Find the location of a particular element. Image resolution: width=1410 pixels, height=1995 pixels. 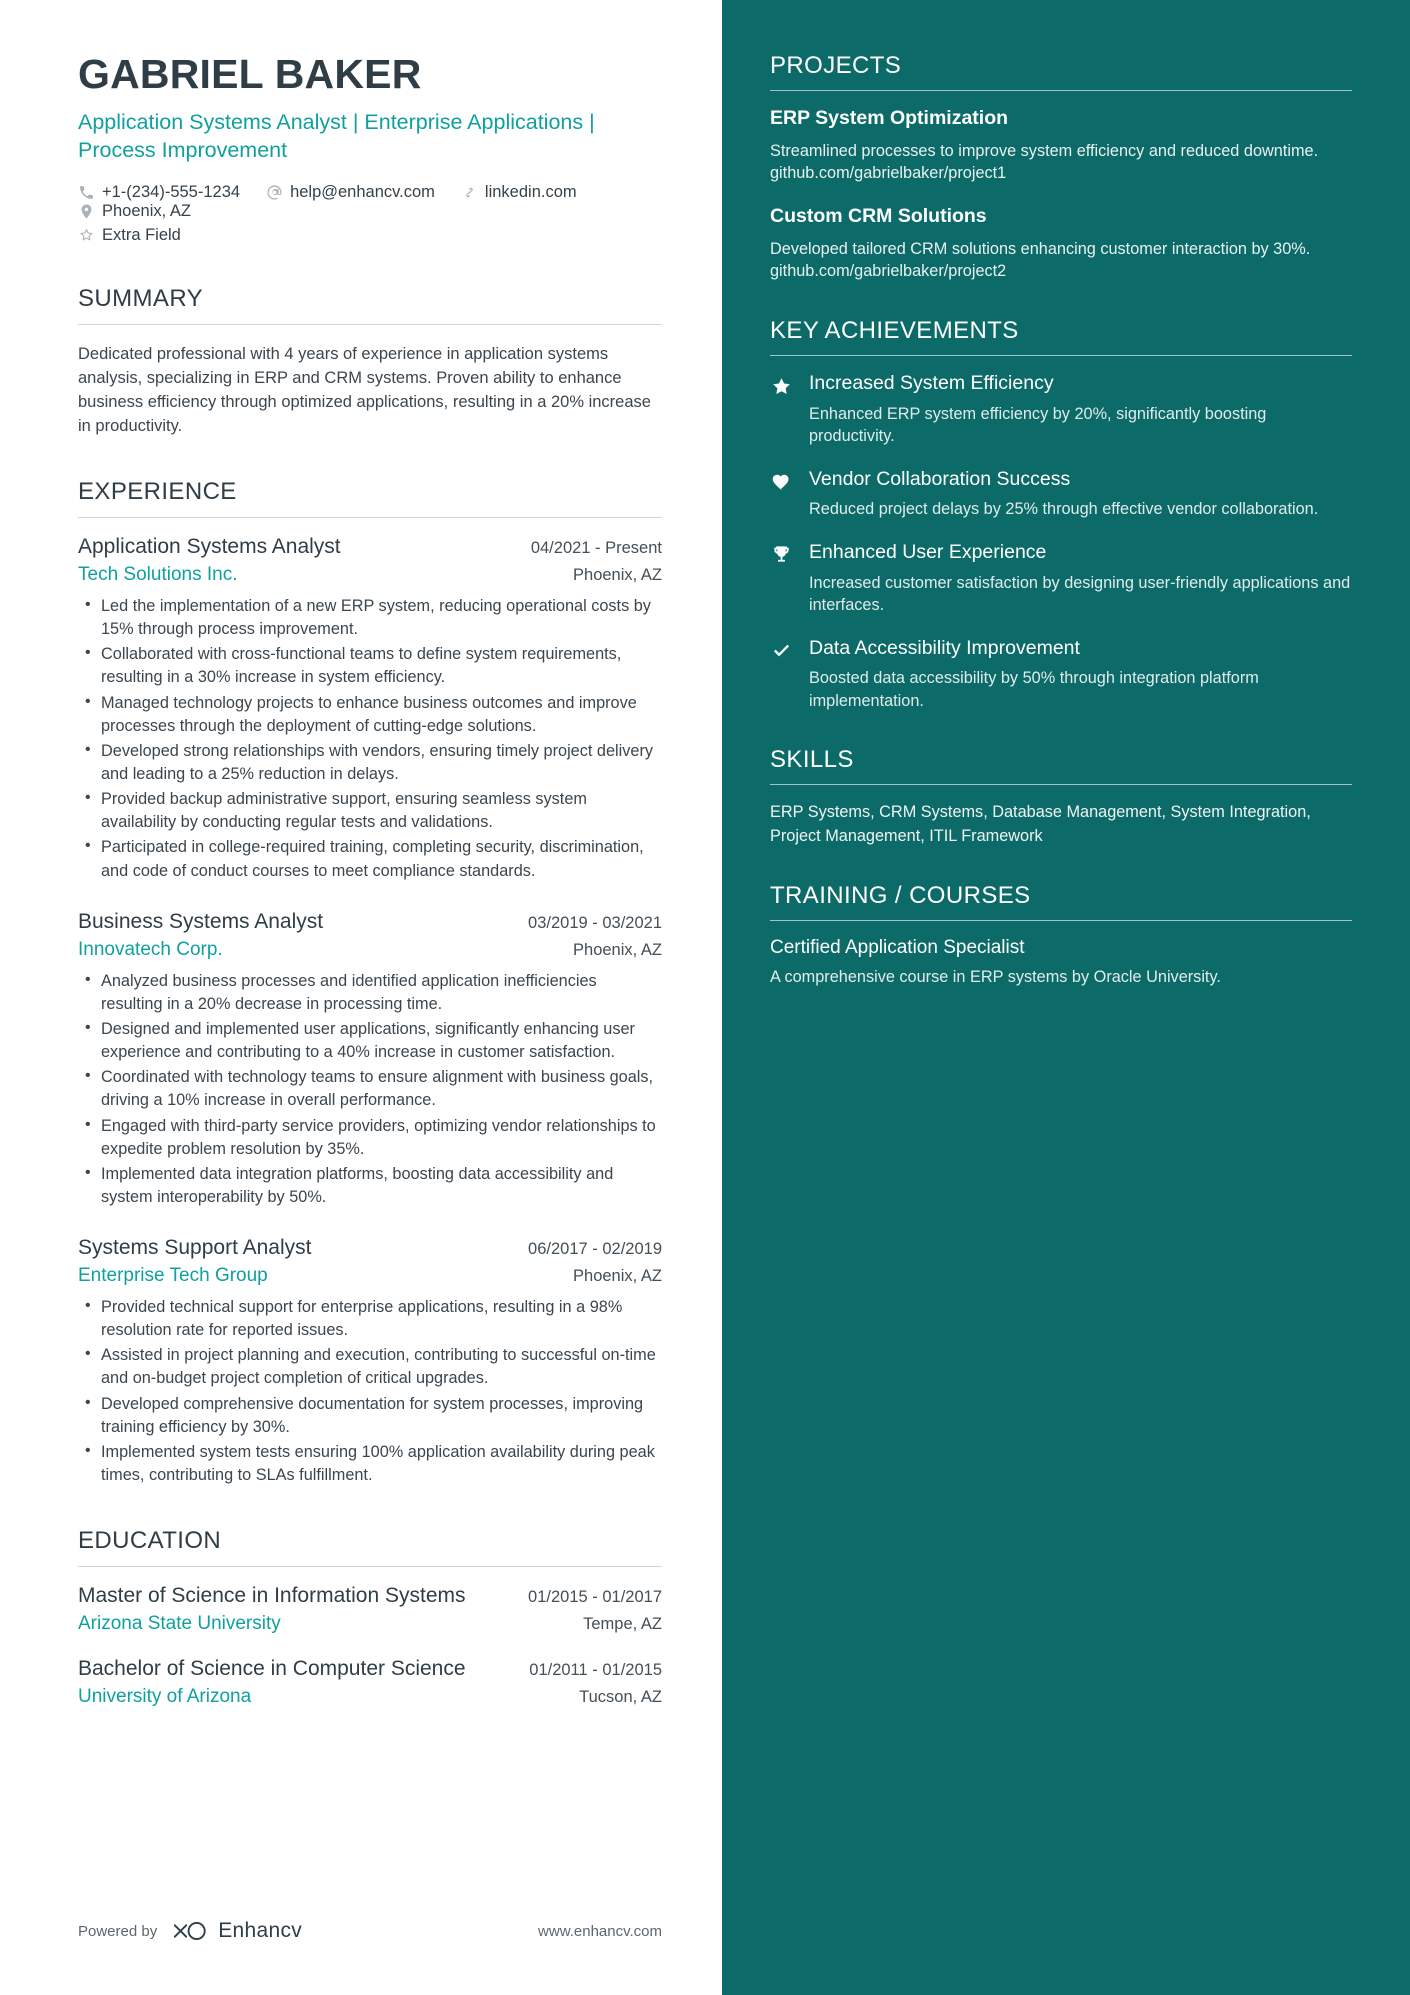

contact-linkedin-text: linkedin.com is located at coordinates (530, 191).